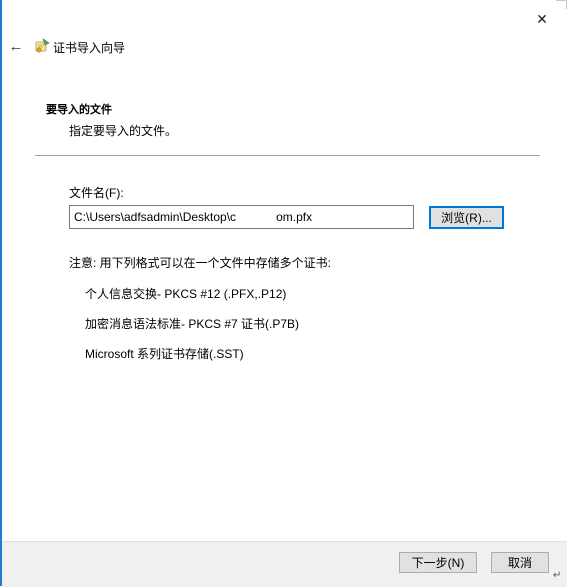 The height and width of the screenshot is (587, 567). Describe the element at coordinates (192, 324) in the screenshot. I see `format-item-pkcs7: 加密消息语法标准- PKCS #7 证书(.P7B)` at that location.